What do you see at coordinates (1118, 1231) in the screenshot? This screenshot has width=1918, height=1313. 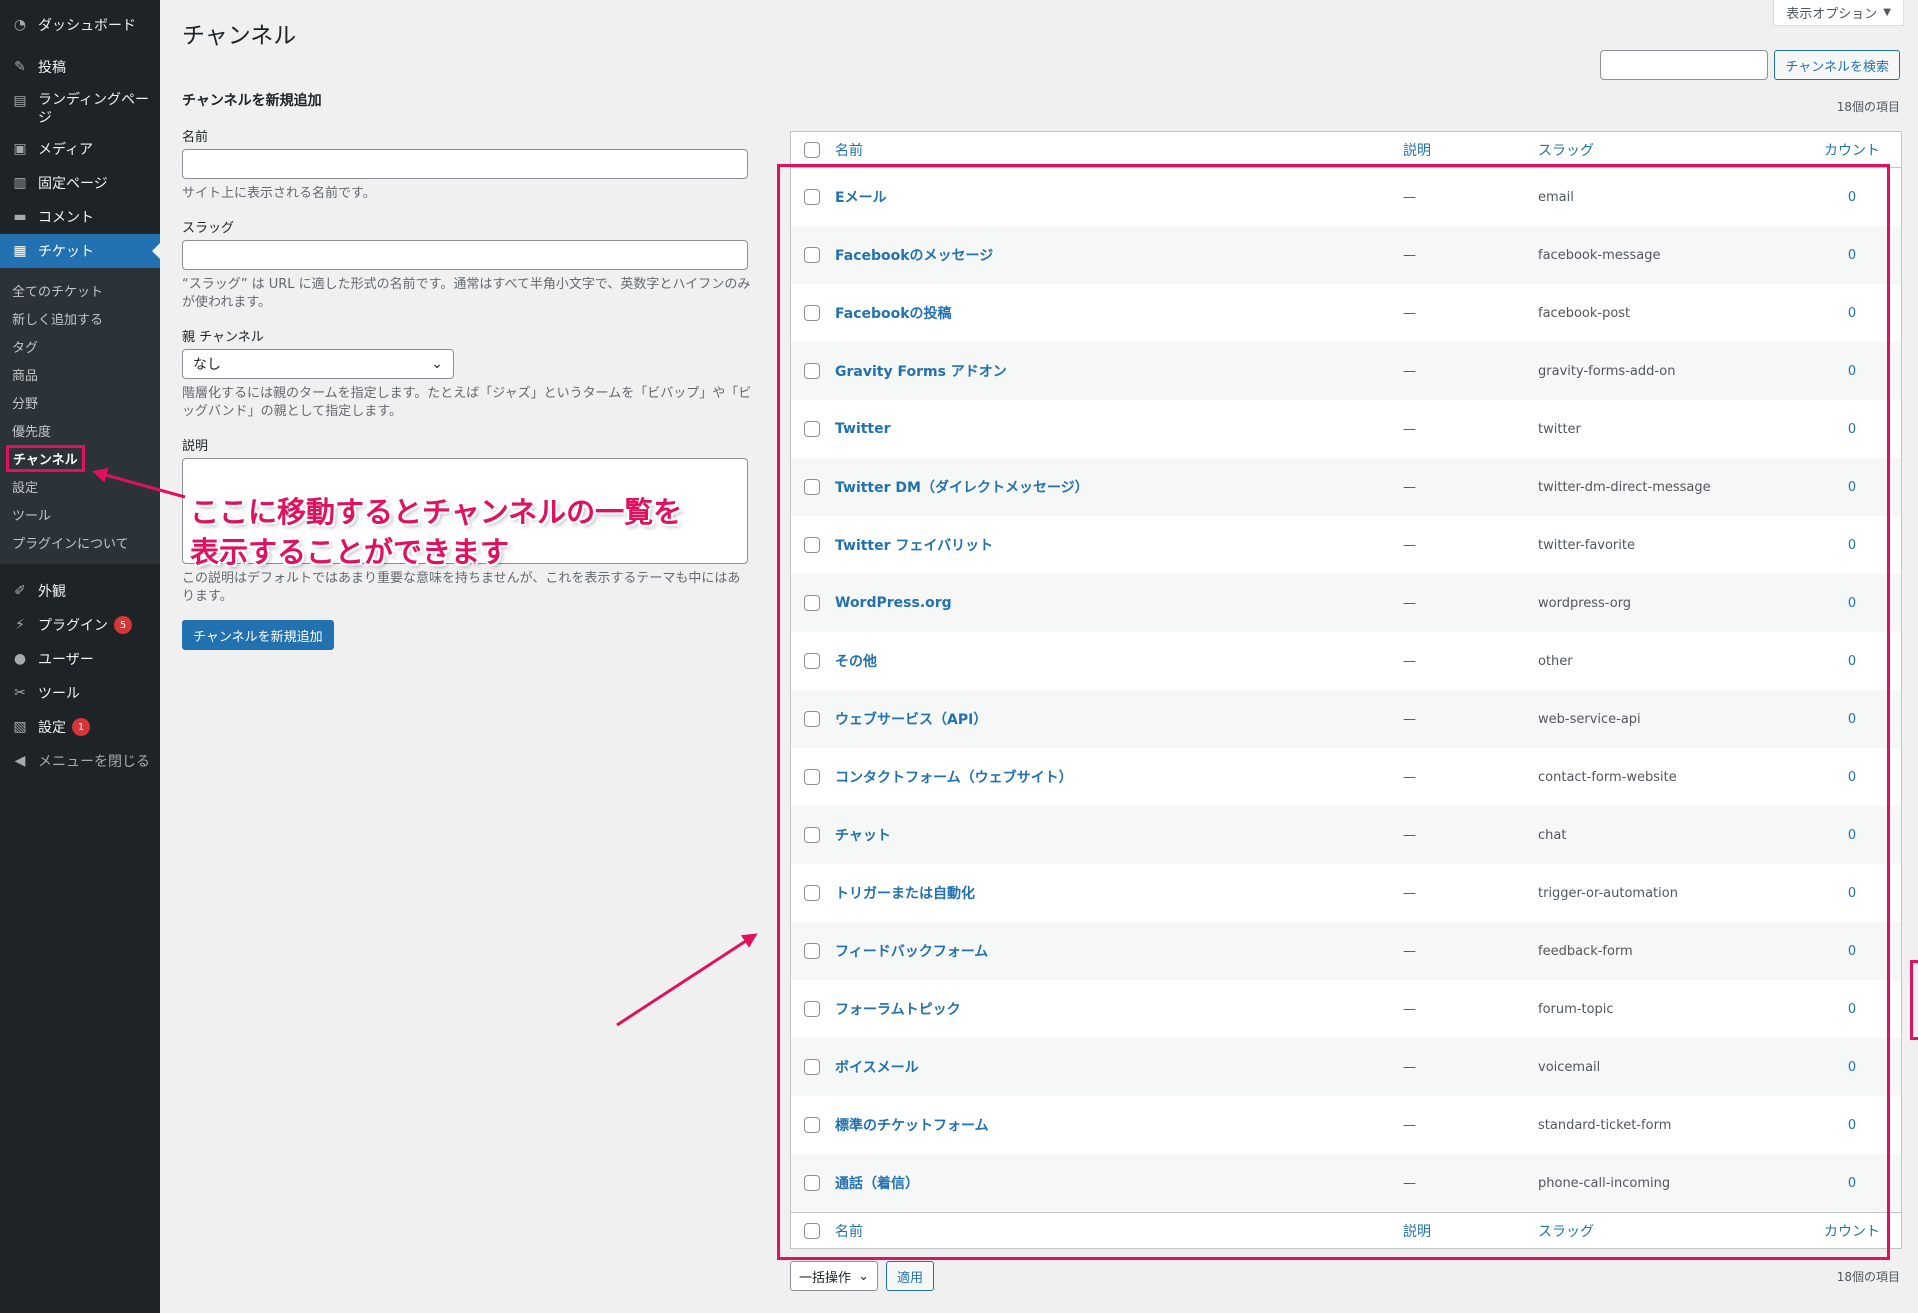 I see `column-name-footer: 名前` at bounding box center [1118, 1231].